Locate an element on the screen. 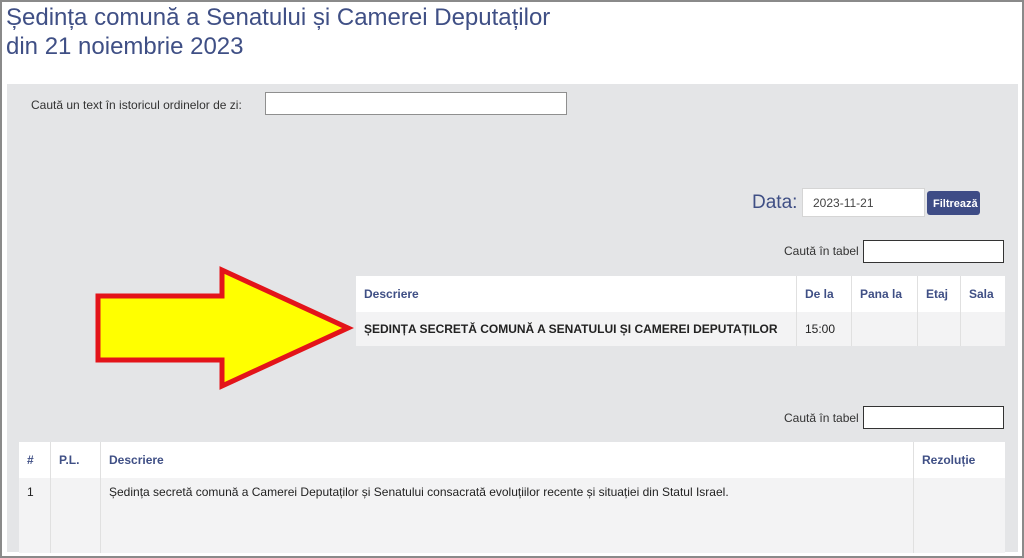 This screenshot has height=558, width=1024. cell-rezolutie is located at coordinates (959, 515).